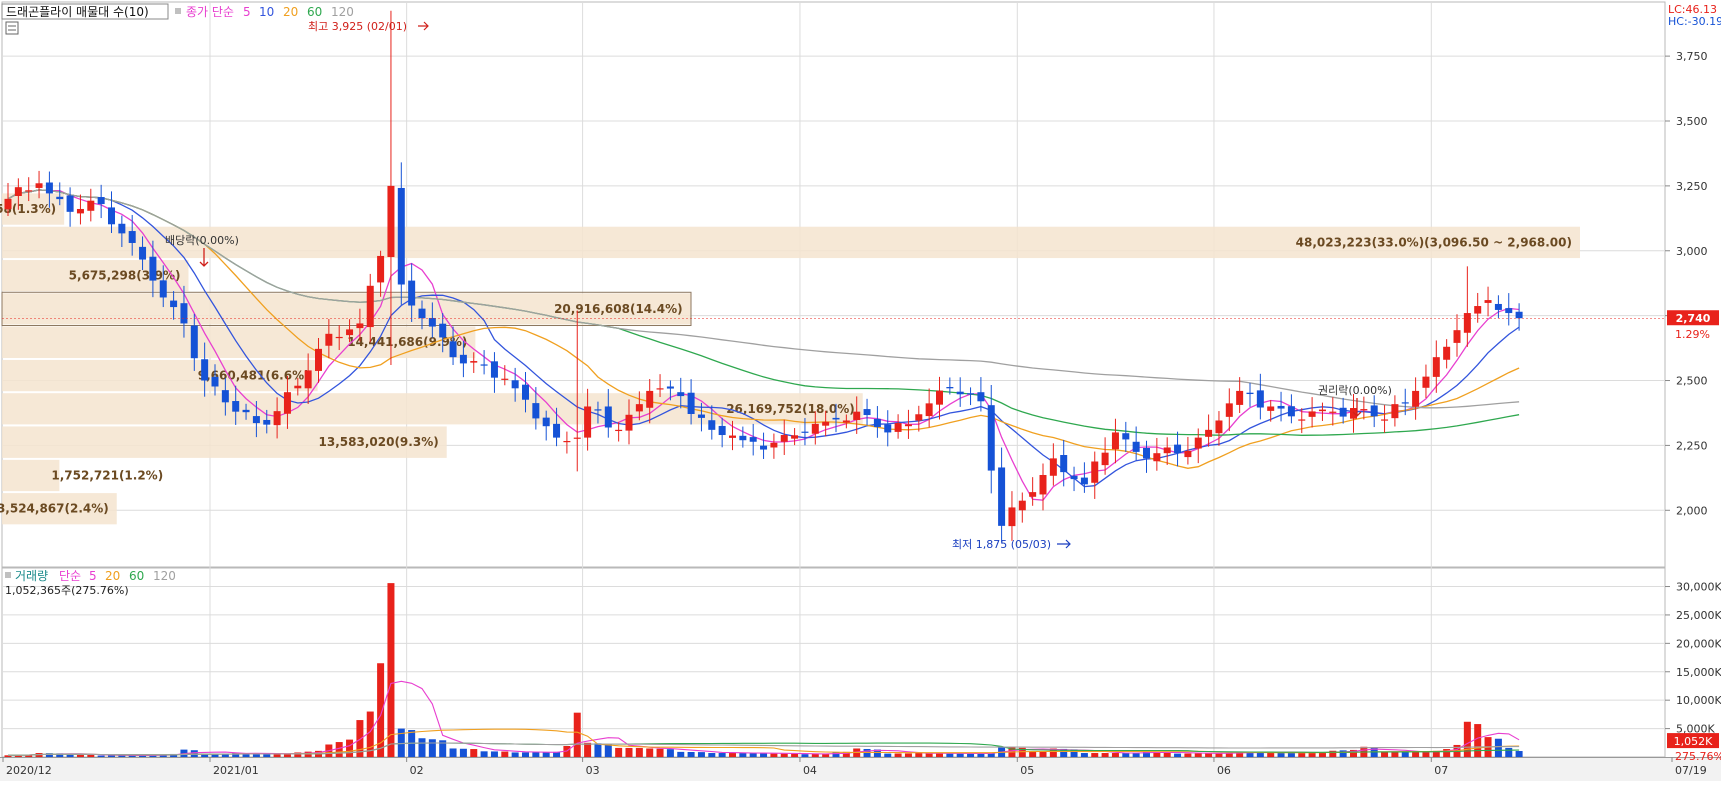 The width and height of the screenshot is (1721, 785). I want to click on time-axis-label: 04, so click(810, 770).